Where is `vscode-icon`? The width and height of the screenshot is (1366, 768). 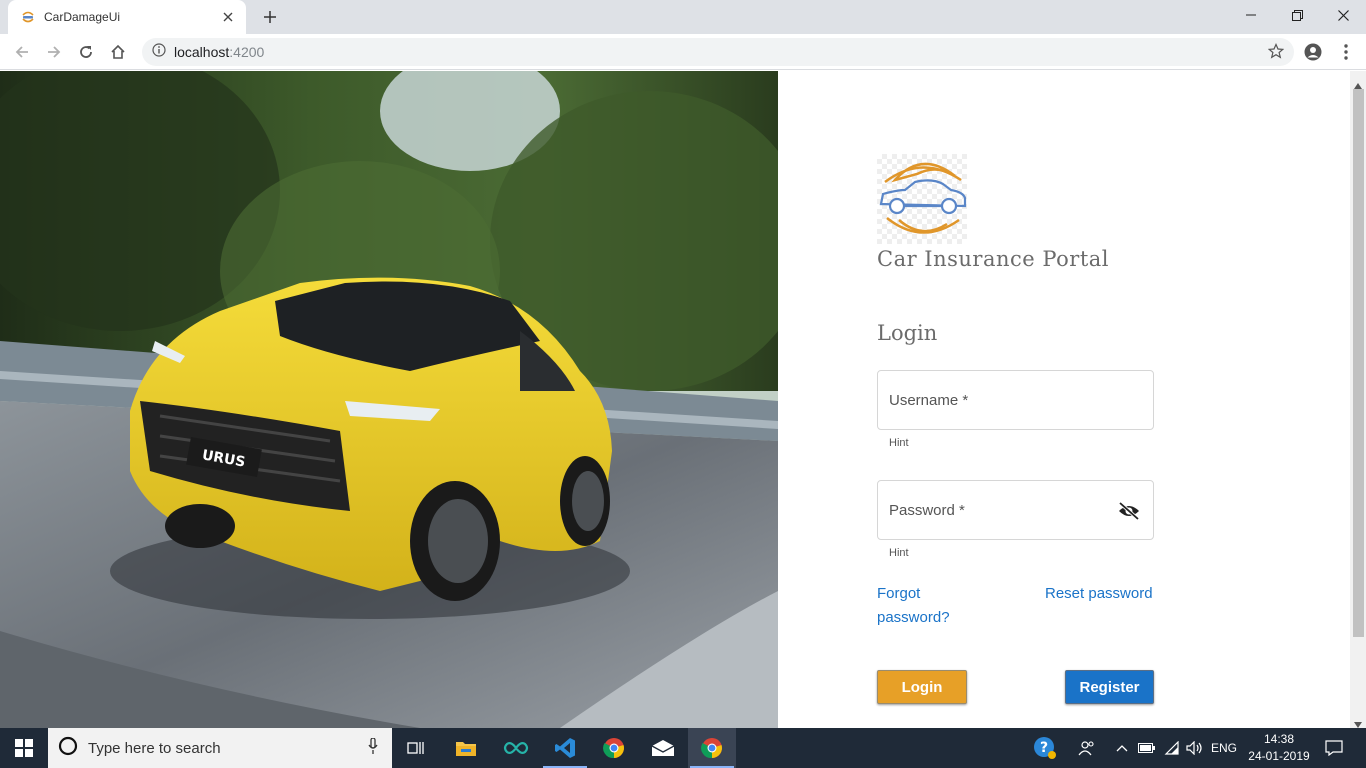
vscode-icon is located at coordinates (565, 748).